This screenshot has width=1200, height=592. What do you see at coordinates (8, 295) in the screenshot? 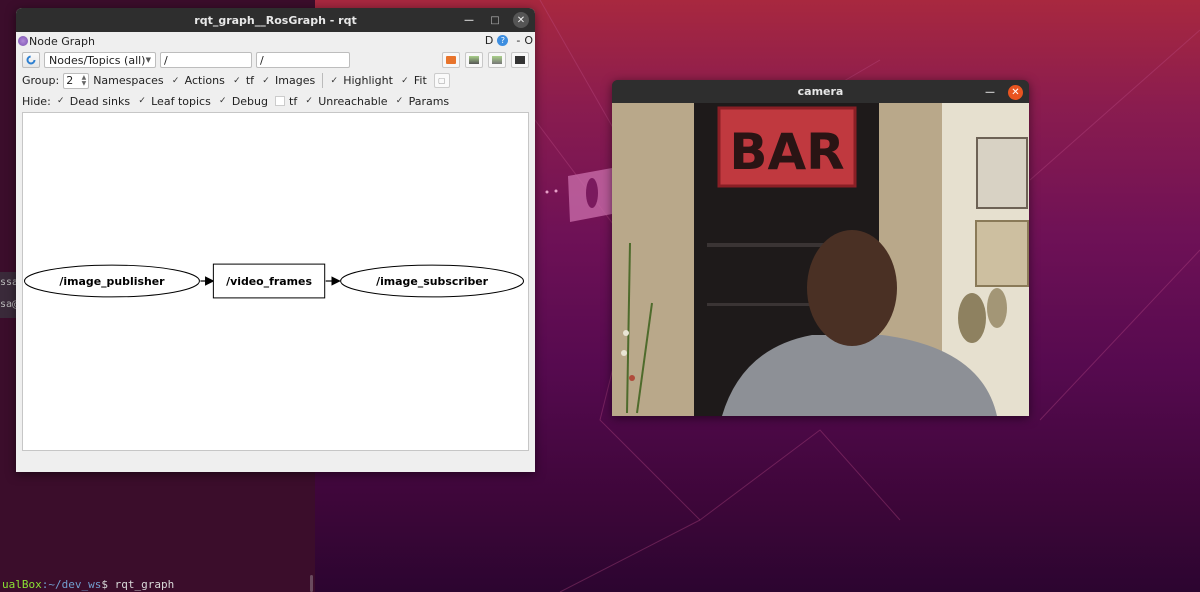
I see `terminal-obscured-lines: ssa sa@` at bounding box center [8, 295].